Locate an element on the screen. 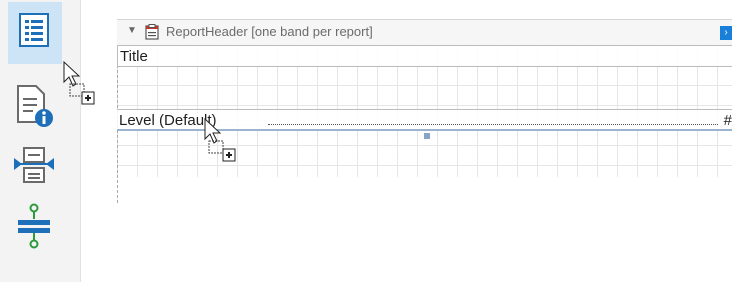 Image resolution: width=732 pixels, height=282 pixels. band-caption-text: ReportHeader [one band per report] is located at coordinates (269, 31).